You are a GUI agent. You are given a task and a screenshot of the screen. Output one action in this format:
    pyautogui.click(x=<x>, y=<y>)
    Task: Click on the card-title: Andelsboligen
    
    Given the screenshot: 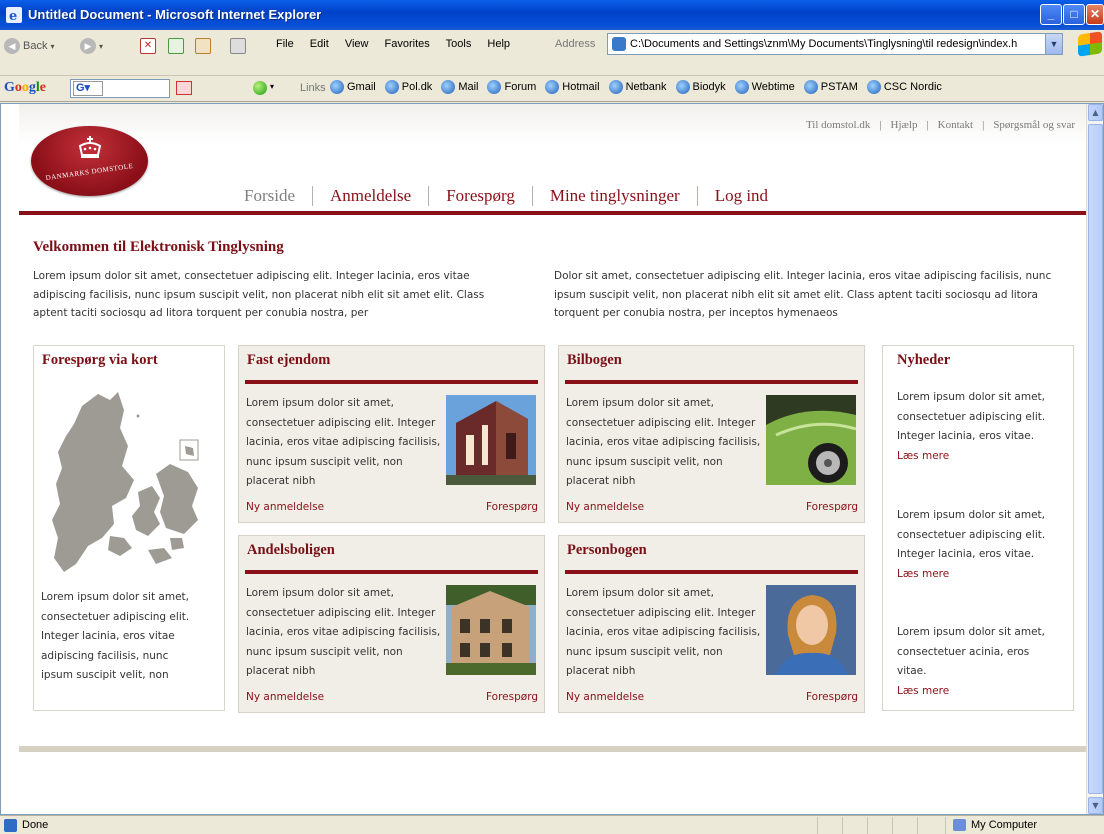 What is the action you would take?
    pyautogui.click(x=291, y=550)
    